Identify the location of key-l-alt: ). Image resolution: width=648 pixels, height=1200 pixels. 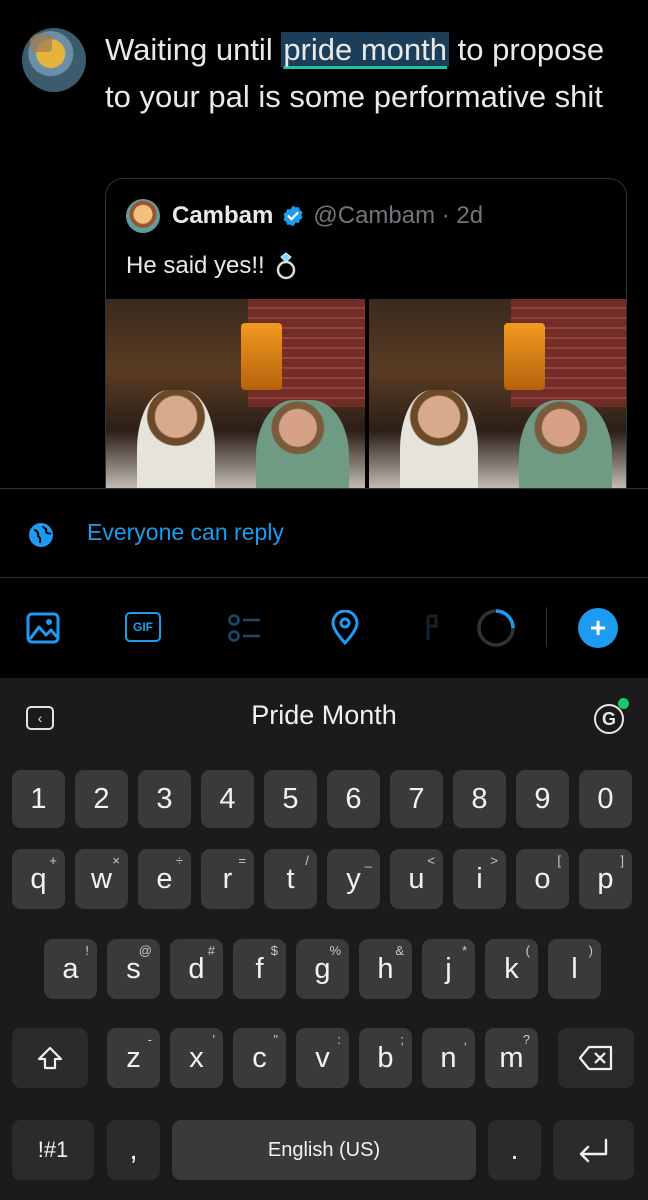
(590, 950).